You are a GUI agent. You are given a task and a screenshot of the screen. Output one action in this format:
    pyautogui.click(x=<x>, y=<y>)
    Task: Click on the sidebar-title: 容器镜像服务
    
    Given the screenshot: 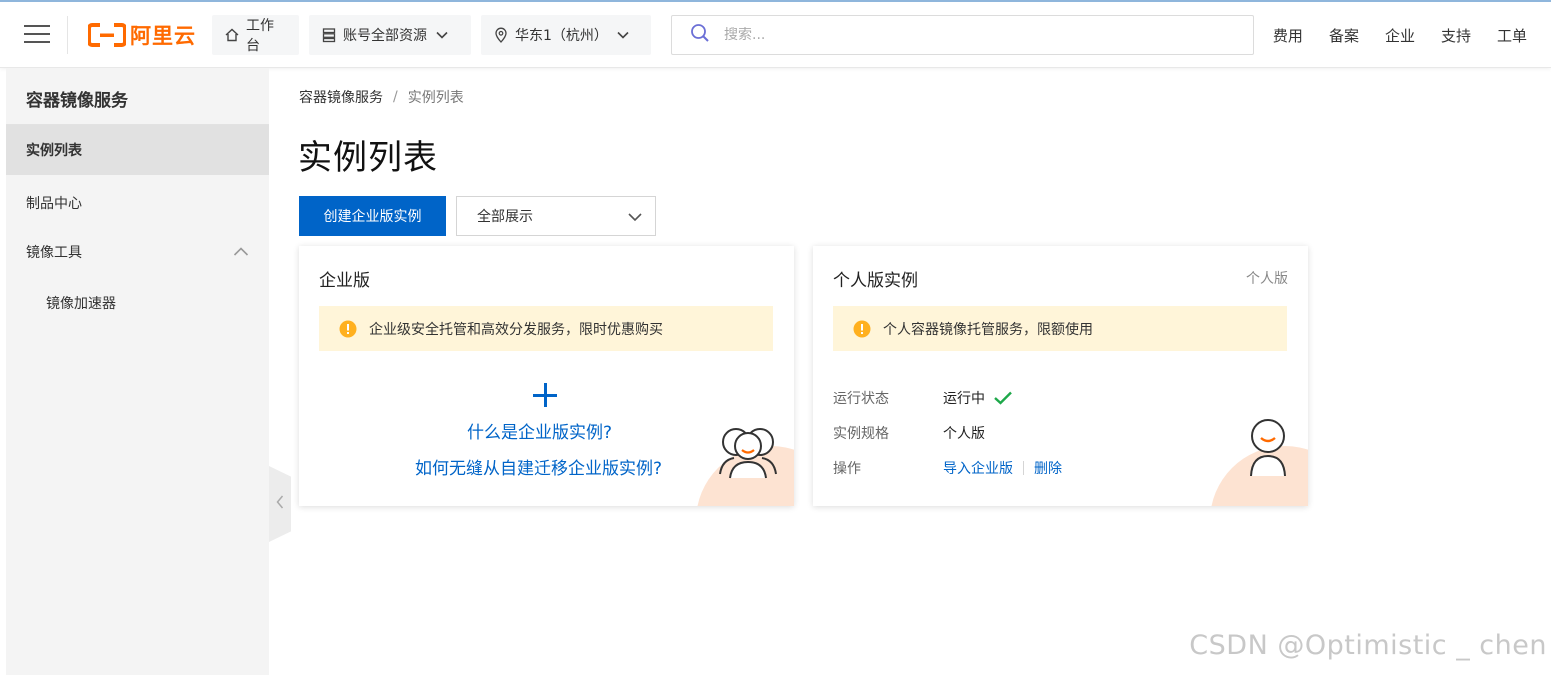 What is the action you would take?
    pyautogui.click(x=77, y=101)
    